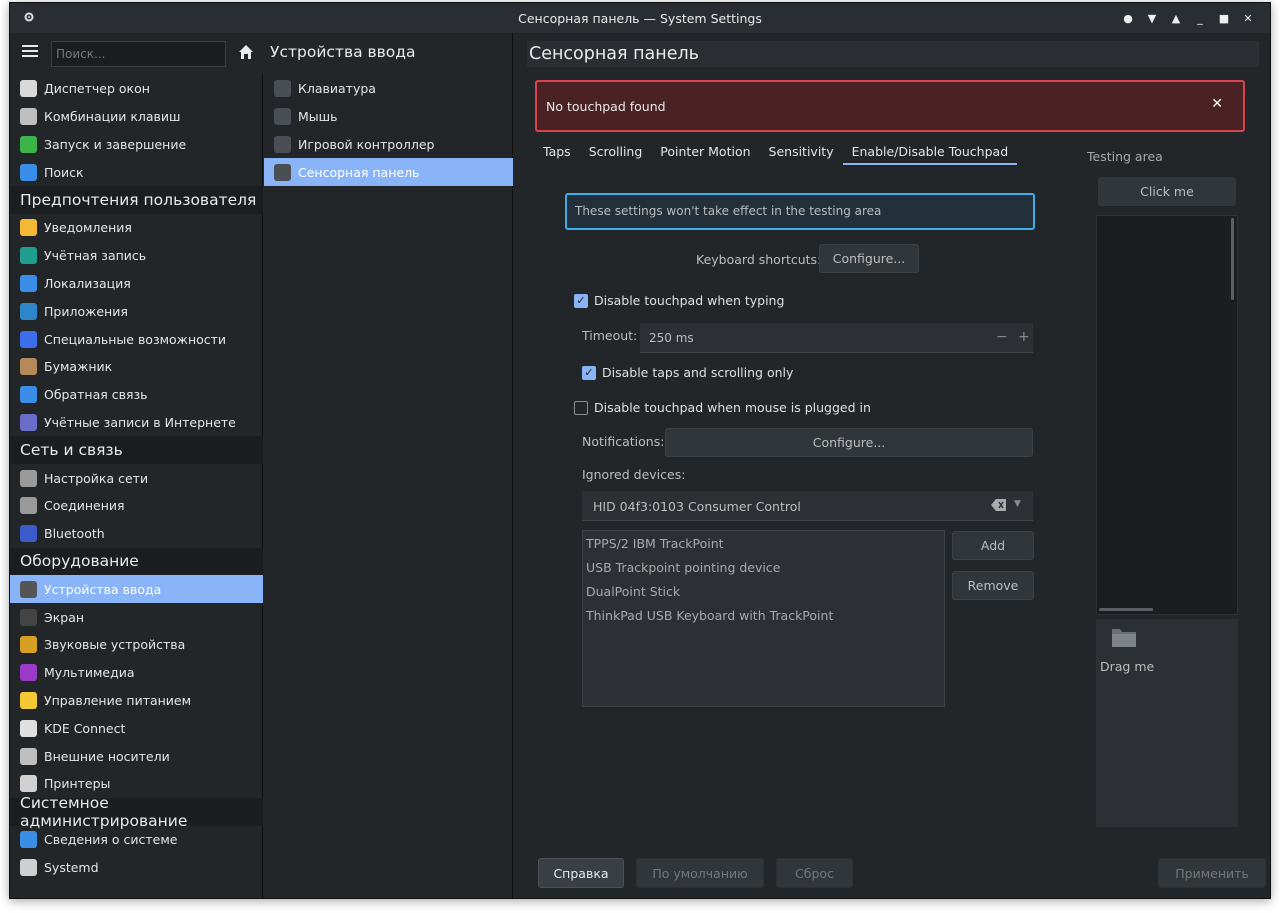 The width and height of the screenshot is (1280, 913). I want to click on sidebar-item: Специальные возможности, so click(136, 339).